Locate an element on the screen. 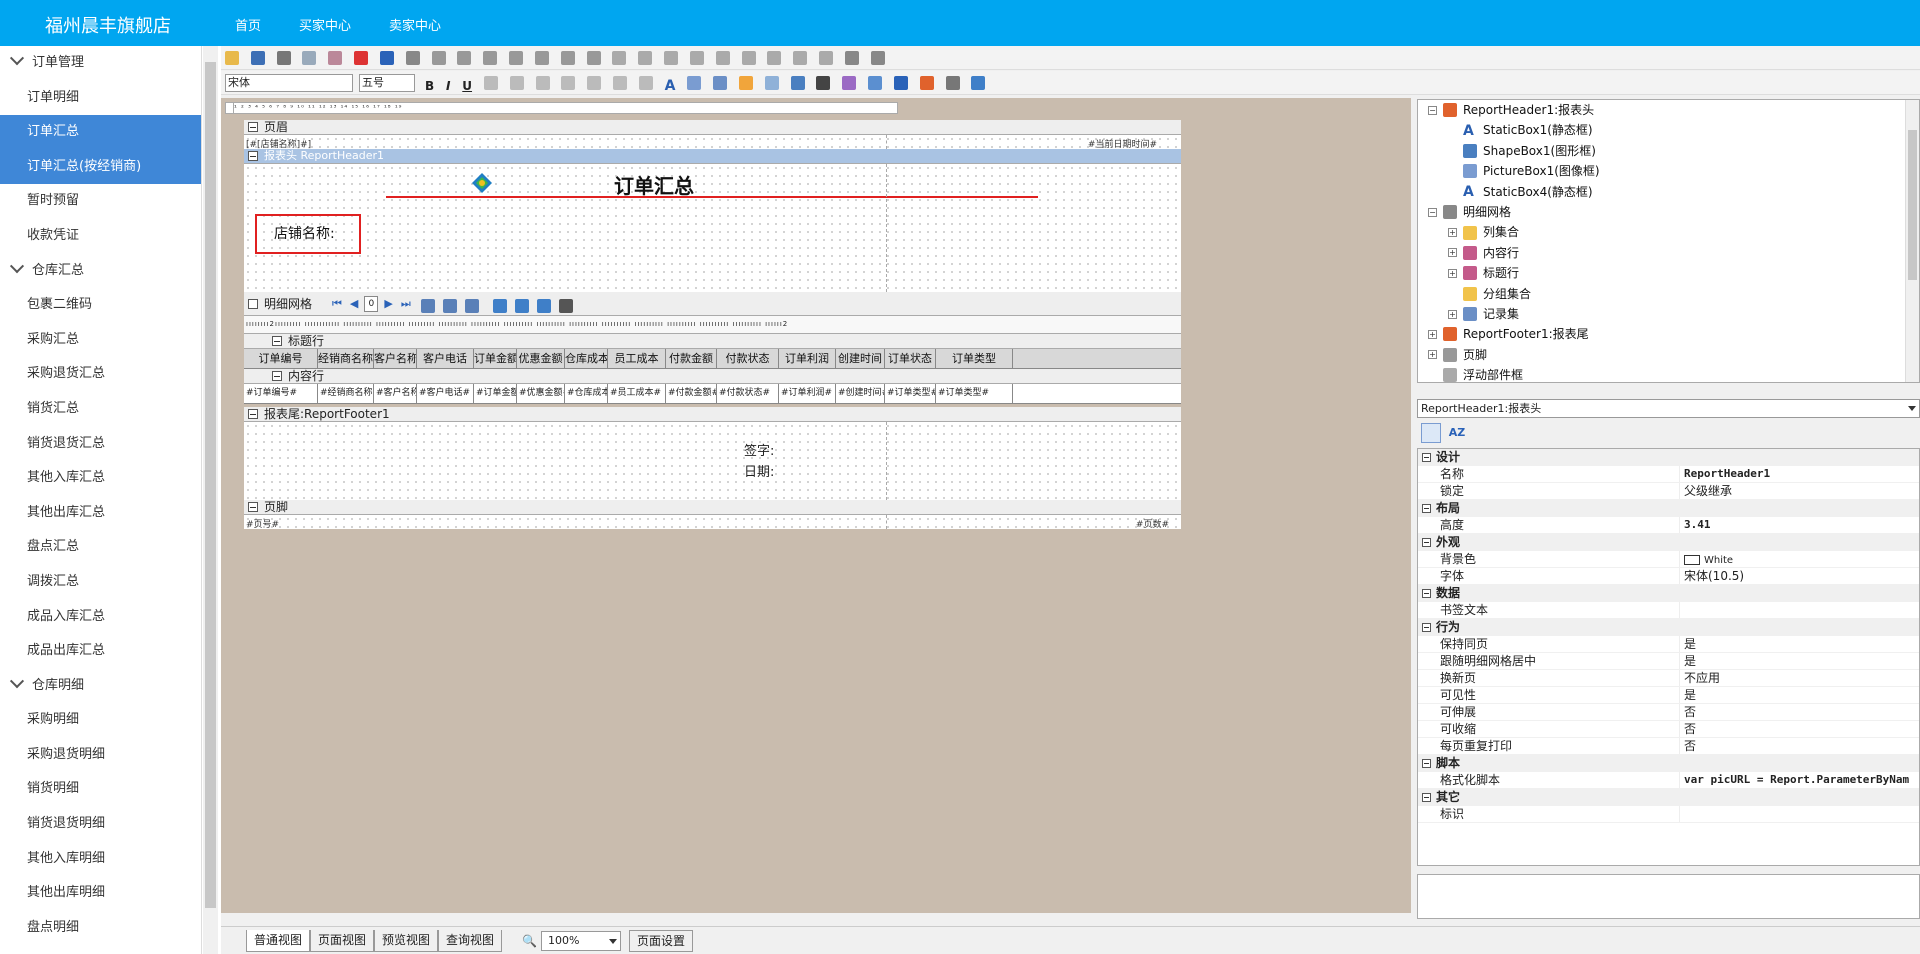 The height and width of the screenshot is (954, 1920). page-header-band: [#[店铺名称]#] #当前日期时间# is located at coordinates (712, 142).